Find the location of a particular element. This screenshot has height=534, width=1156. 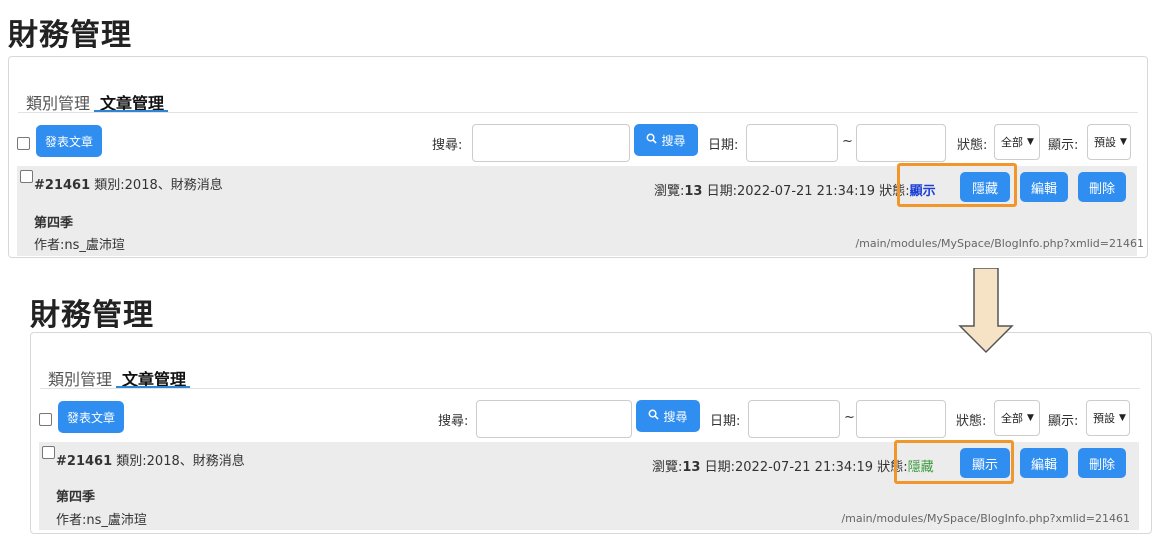

row-meta: 瀏覽:13 日期:2022-07-21 21:34:19 狀態:顯示 is located at coordinates (795, 189).